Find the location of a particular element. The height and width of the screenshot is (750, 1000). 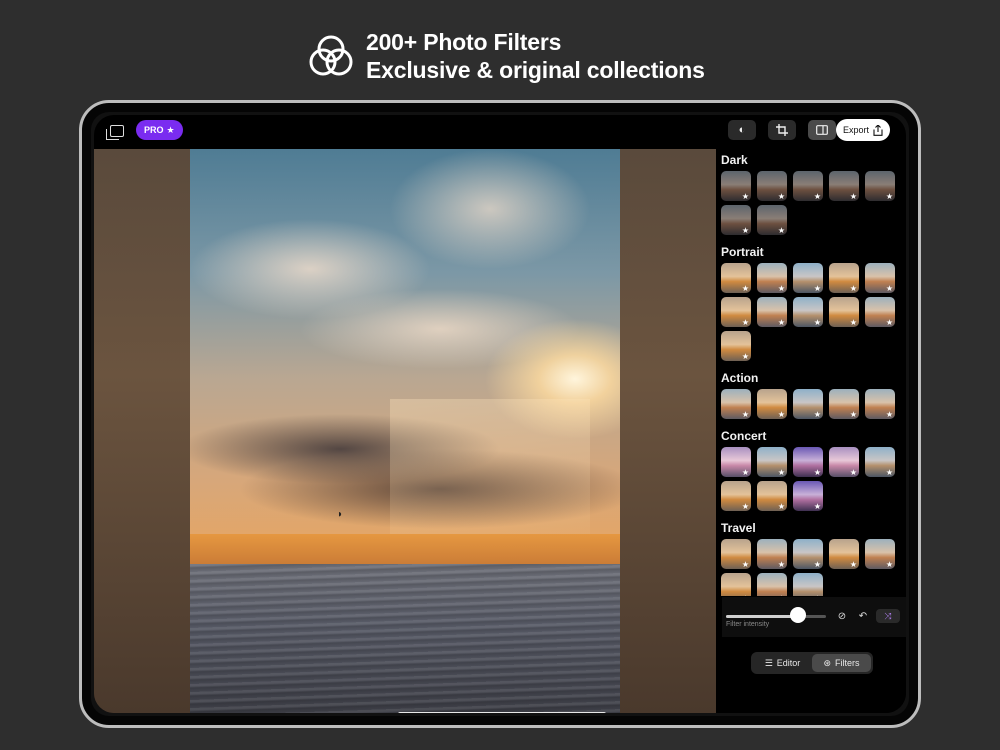

split-view-icon is located at coordinates (822, 130).